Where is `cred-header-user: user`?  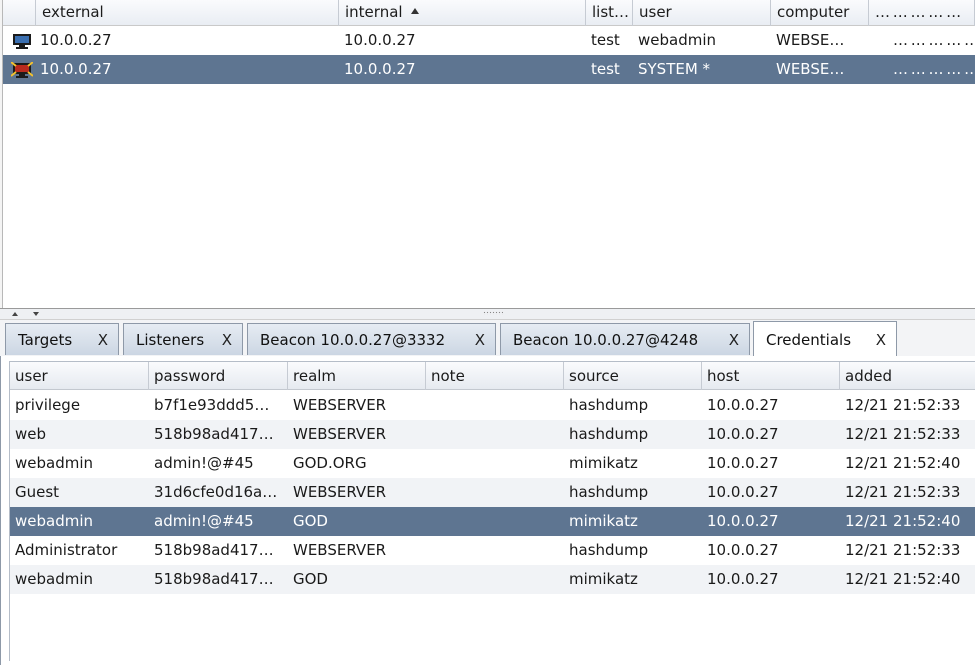 cred-header-user: user is located at coordinates (79, 376).